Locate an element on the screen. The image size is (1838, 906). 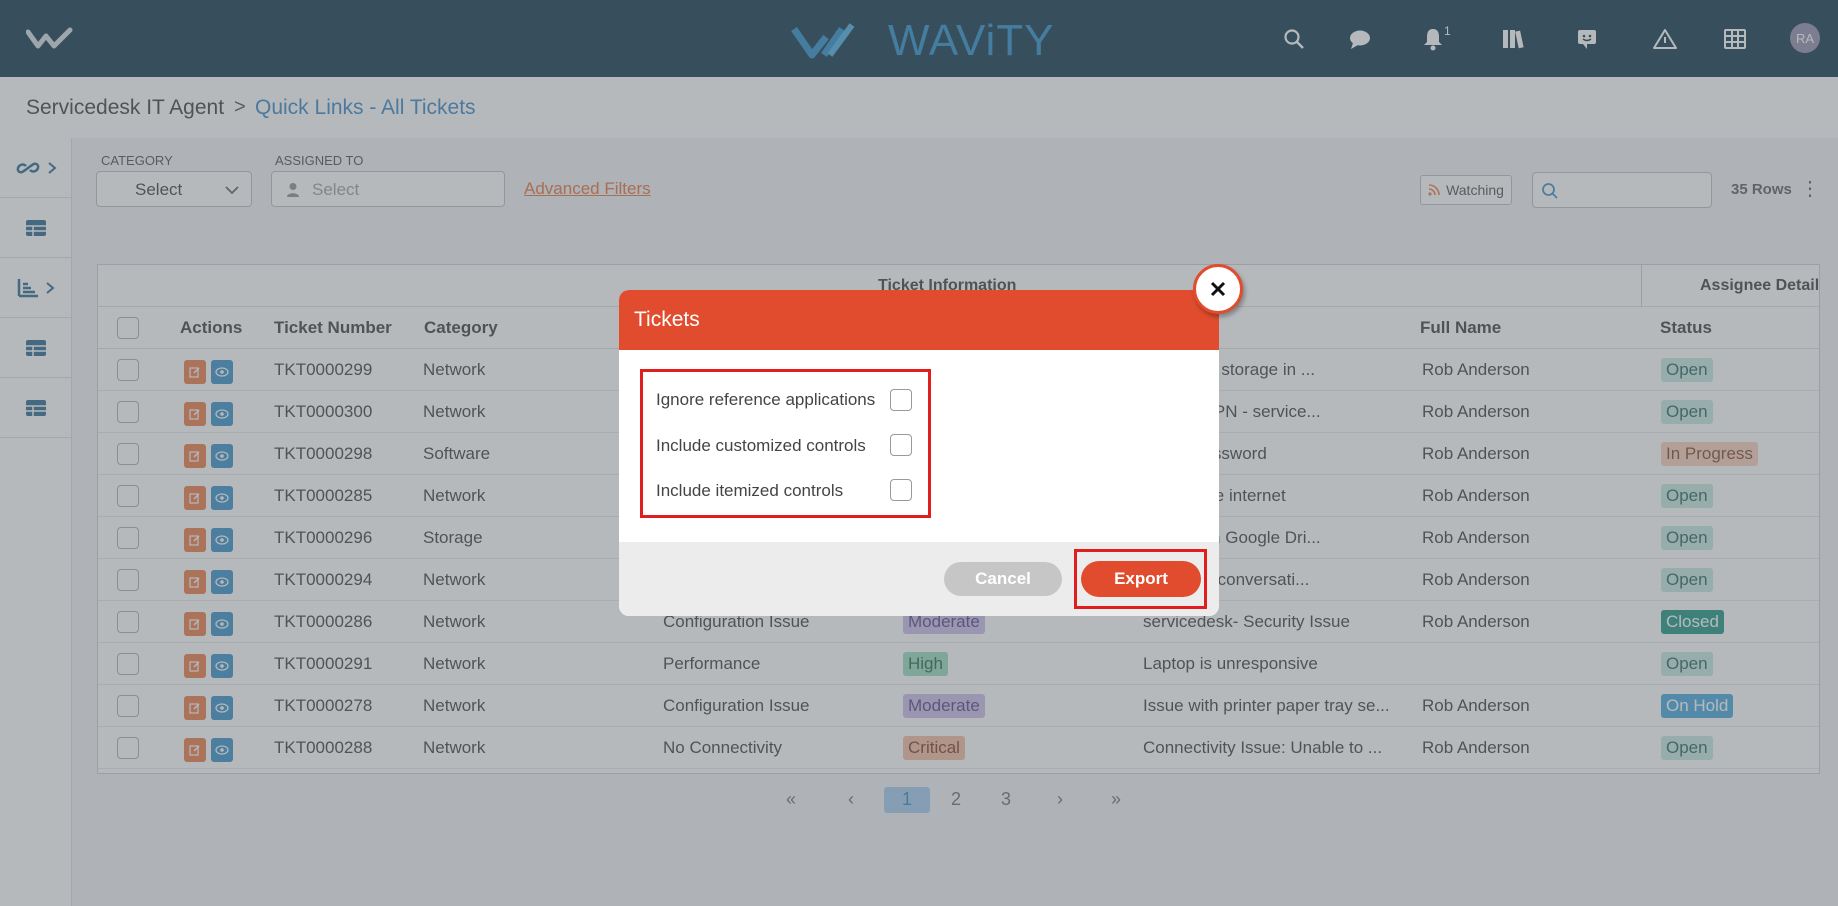
close-modal-button is located at coordinates (1218, 289).